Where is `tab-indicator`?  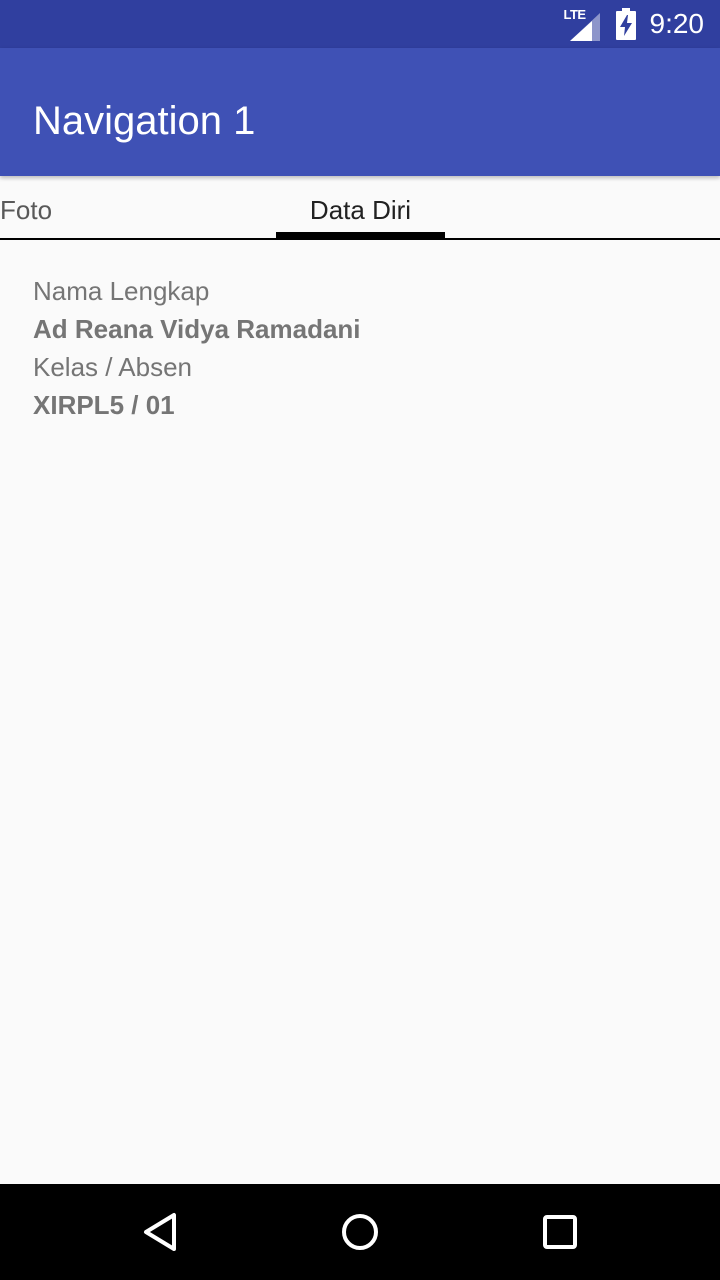
tab-indicator is located at coordinates (360, 235).